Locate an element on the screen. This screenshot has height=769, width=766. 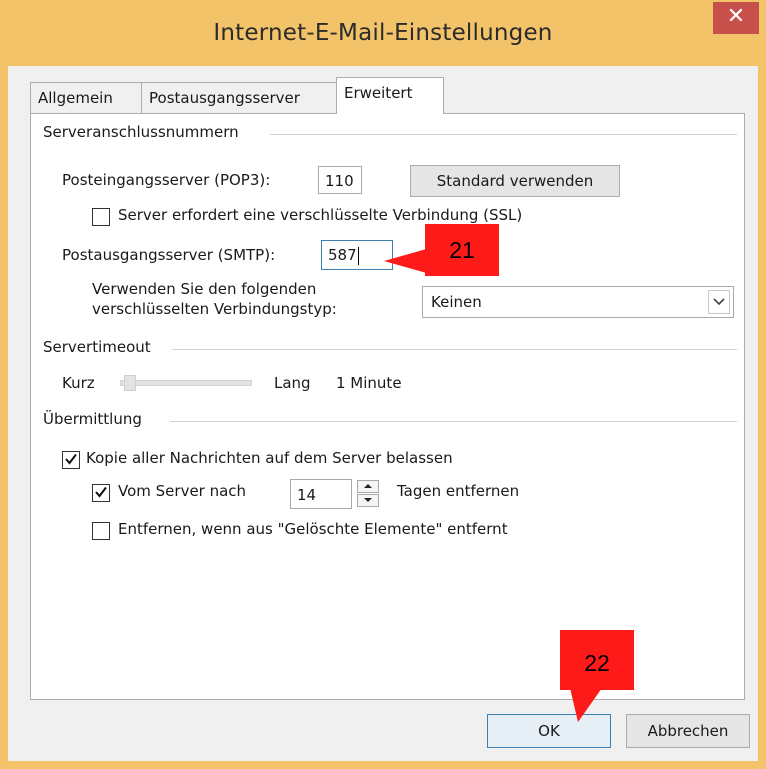
encryption-label-line2: verschlüsselten Verbindungstyp: is located at coordinates (214, 309).